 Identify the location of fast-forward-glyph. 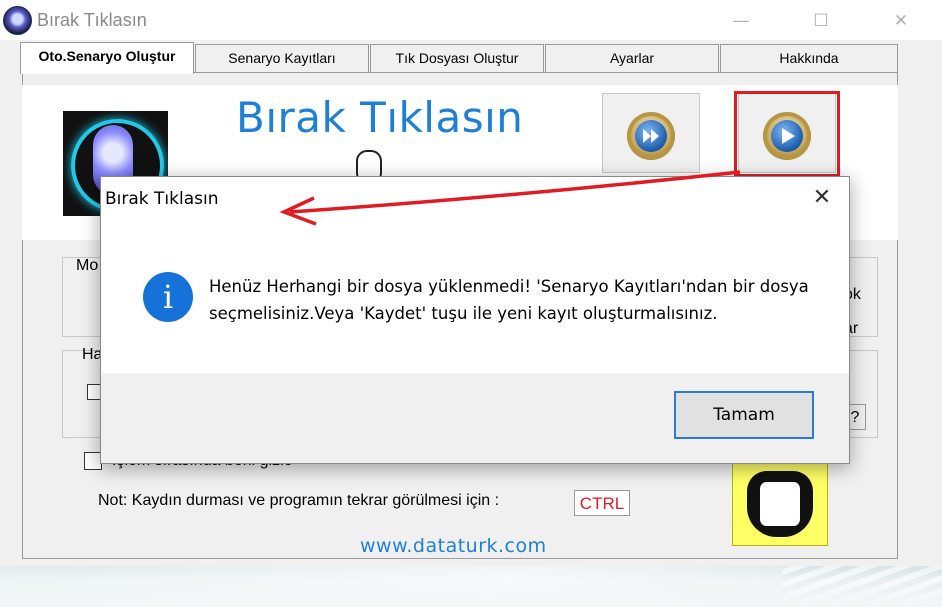
(651, 136).